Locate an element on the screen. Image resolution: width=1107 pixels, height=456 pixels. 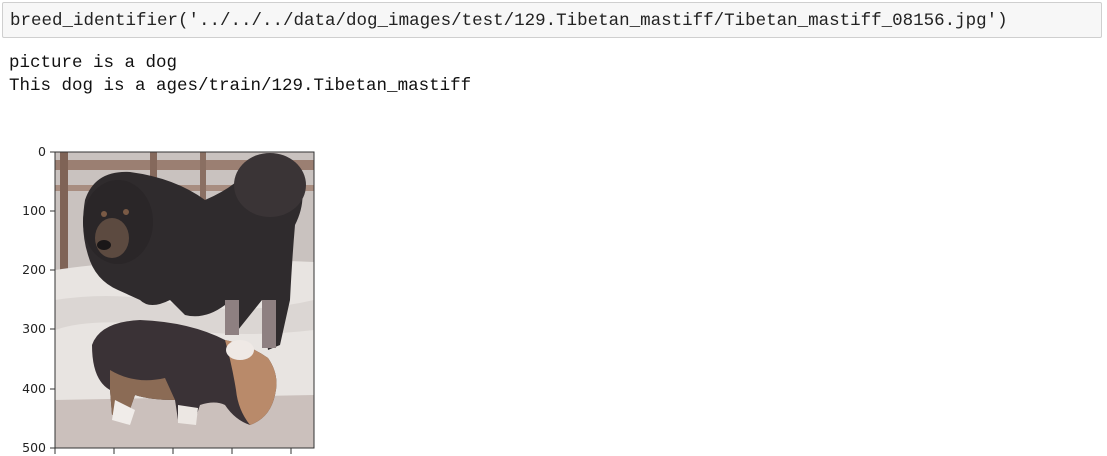
y-tick-label: 300 is located at coordinates (34, 328).